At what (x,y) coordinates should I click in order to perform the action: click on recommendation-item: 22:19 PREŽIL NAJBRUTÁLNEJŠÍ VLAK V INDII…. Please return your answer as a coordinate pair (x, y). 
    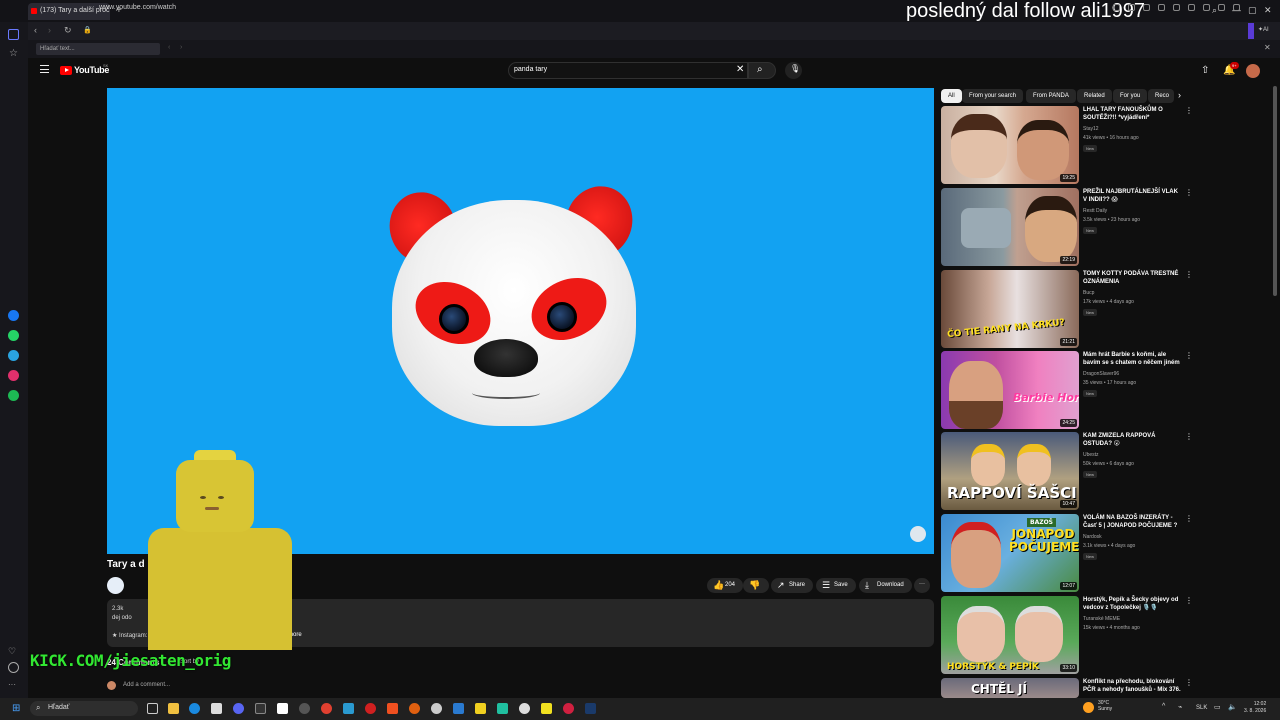
    Looking at the image, I should click on (1101, 228).